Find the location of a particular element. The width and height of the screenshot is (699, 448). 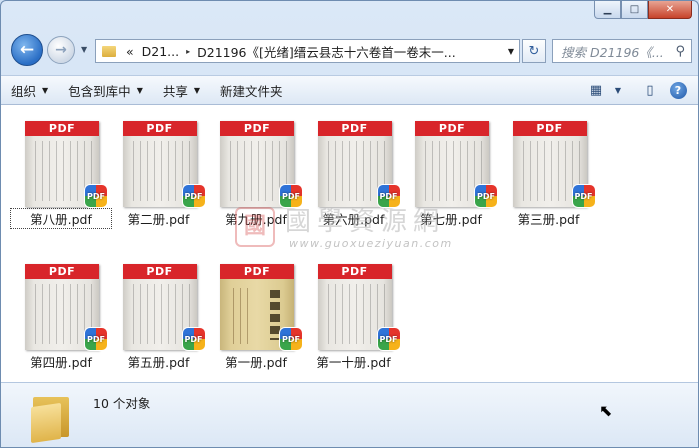

view-dropdown-icon: ▼ is located at coordinates (618, 90).